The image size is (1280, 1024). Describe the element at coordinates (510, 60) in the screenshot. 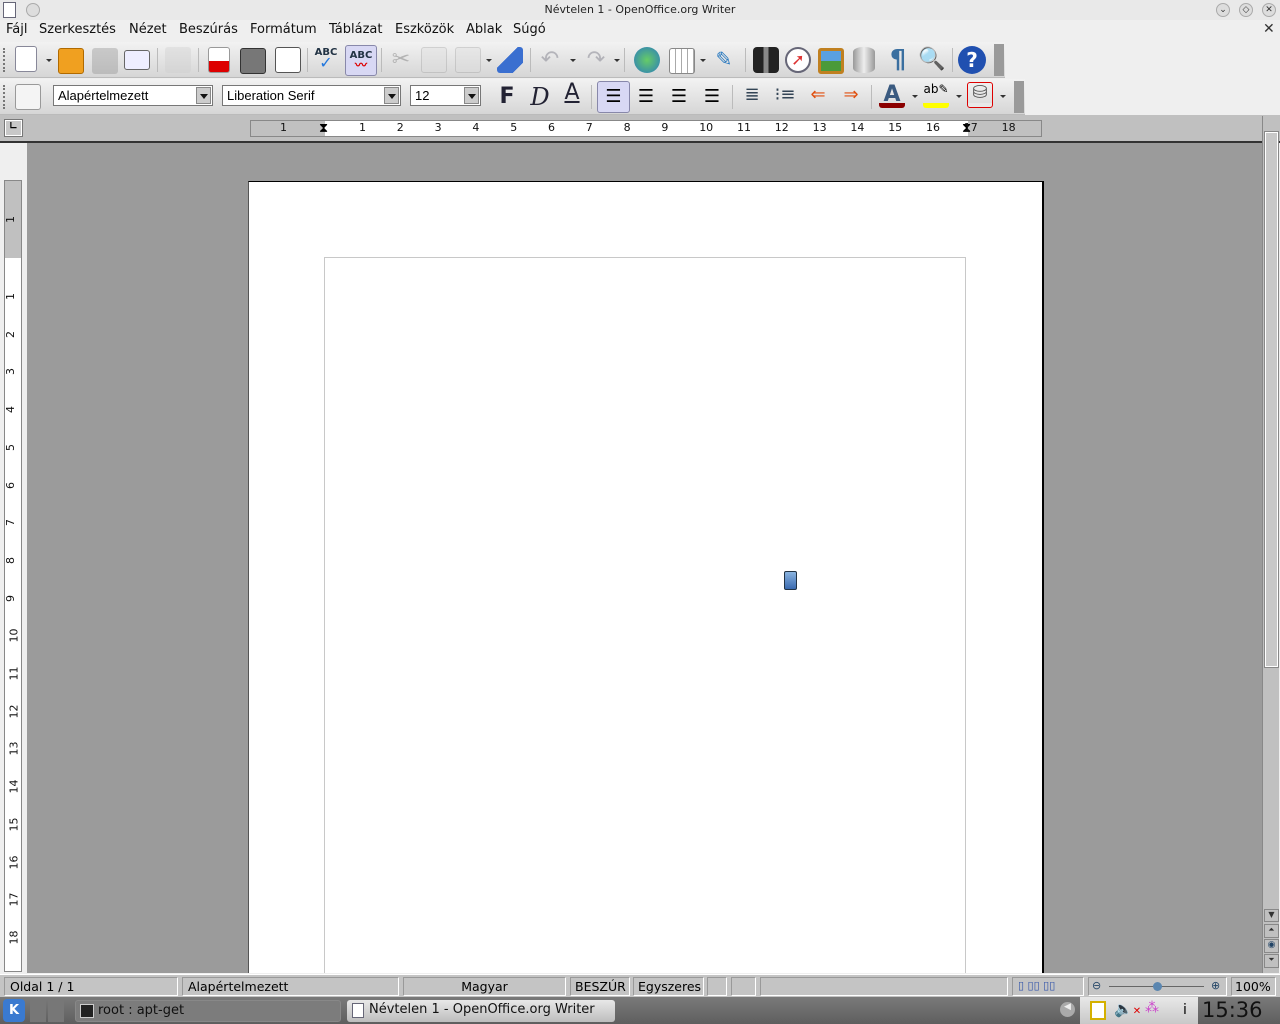

I see `clone-formatting-icon` at that location.